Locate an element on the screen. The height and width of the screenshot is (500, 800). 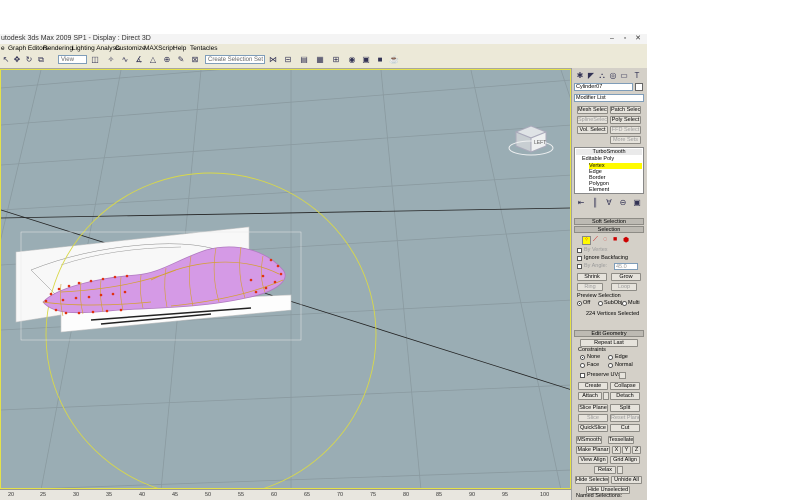
percent-snap-icon: △ is located at coordinates (153, 60).